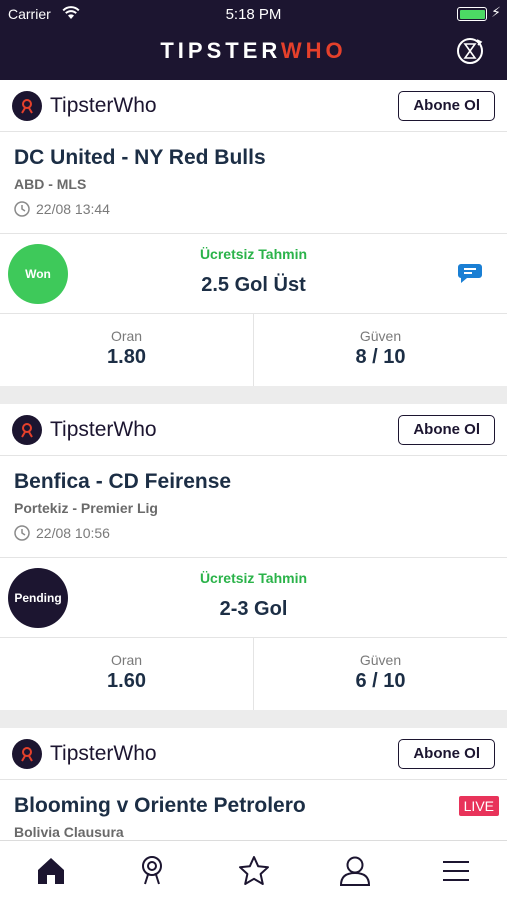  I want to click on stats-row: Oran 1.60 Güven 6 / 10, so click(253, 674).